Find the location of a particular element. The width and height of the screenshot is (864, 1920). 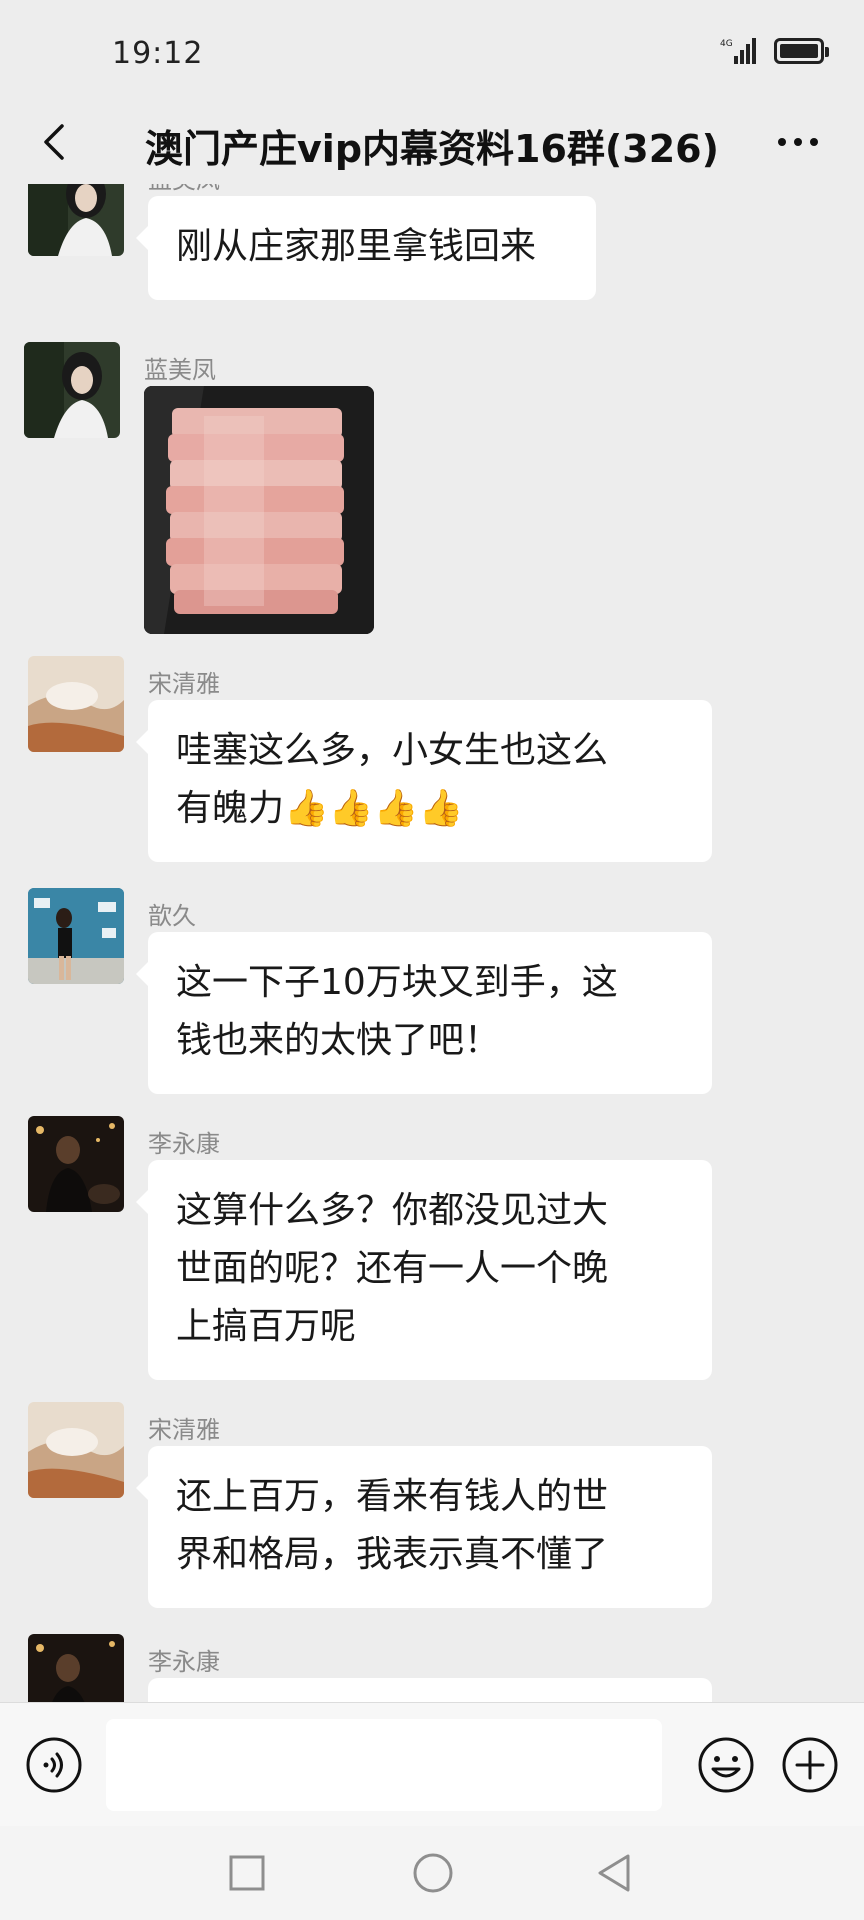

message-text: 刚从庄家那里拿钱回来 is located at coordinates (356, 246).